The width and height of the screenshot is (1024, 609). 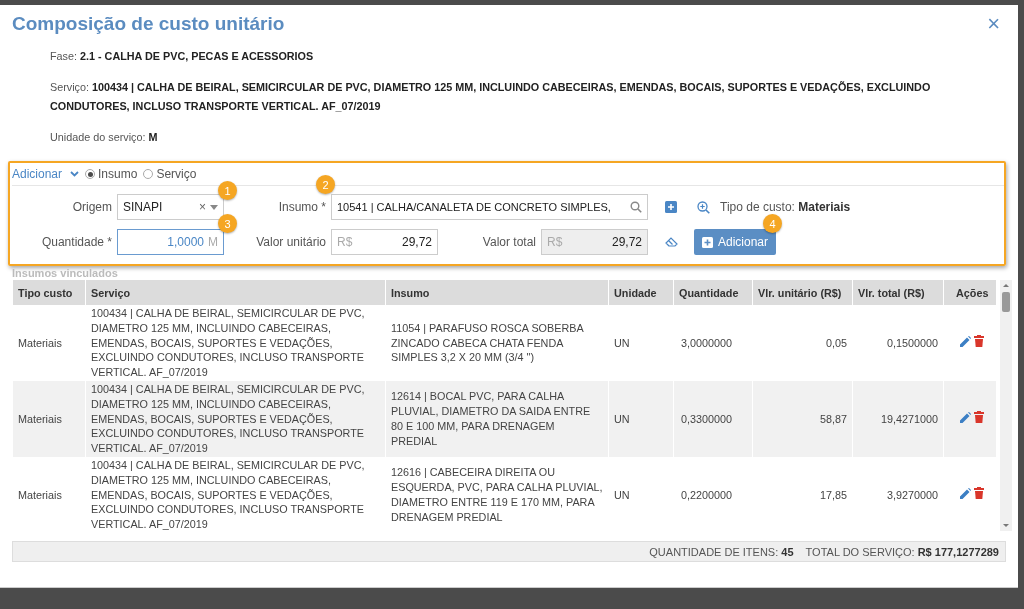 What do you see at coordinates (713, 292) in the screenshot?
I see `column-header: Quantidade` at bounding box center [713, 292].